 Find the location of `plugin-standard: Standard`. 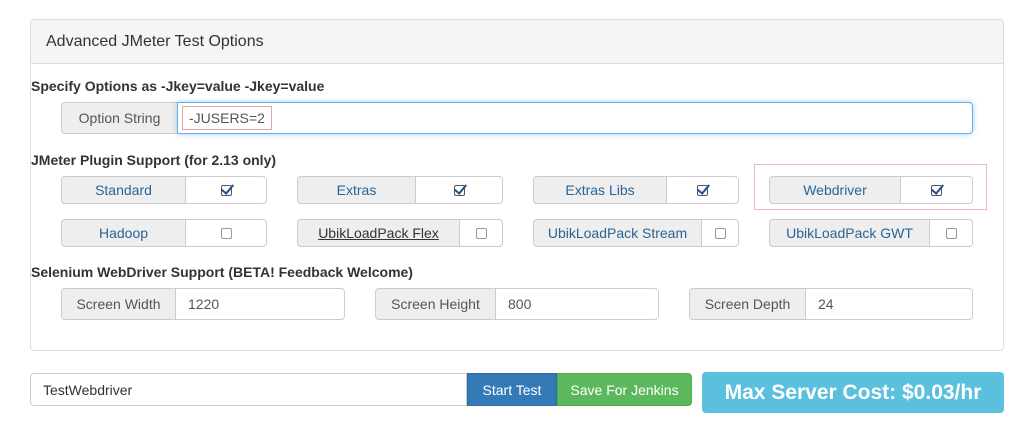

plugin-standard: Standard is located at coordinates (164, 190).